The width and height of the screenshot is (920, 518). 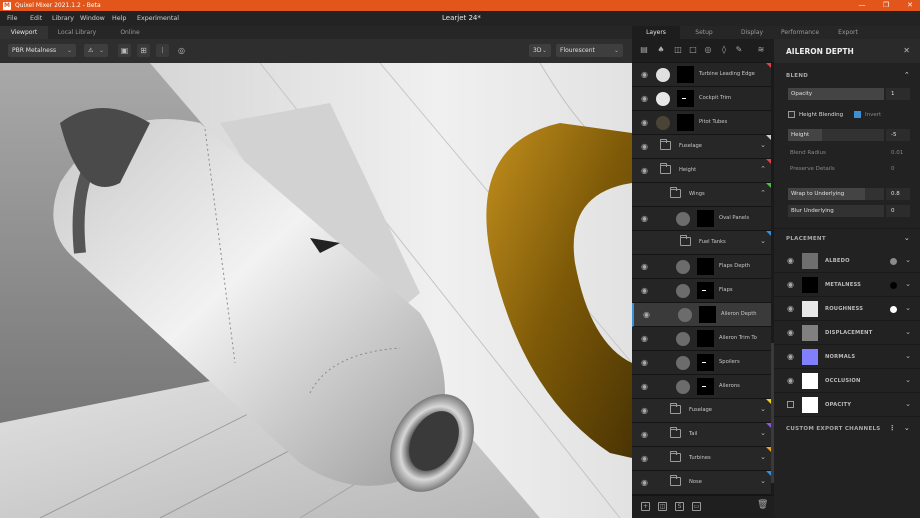 I want to click on surface-layer-icon: ◫, so click(x=678, y=50).